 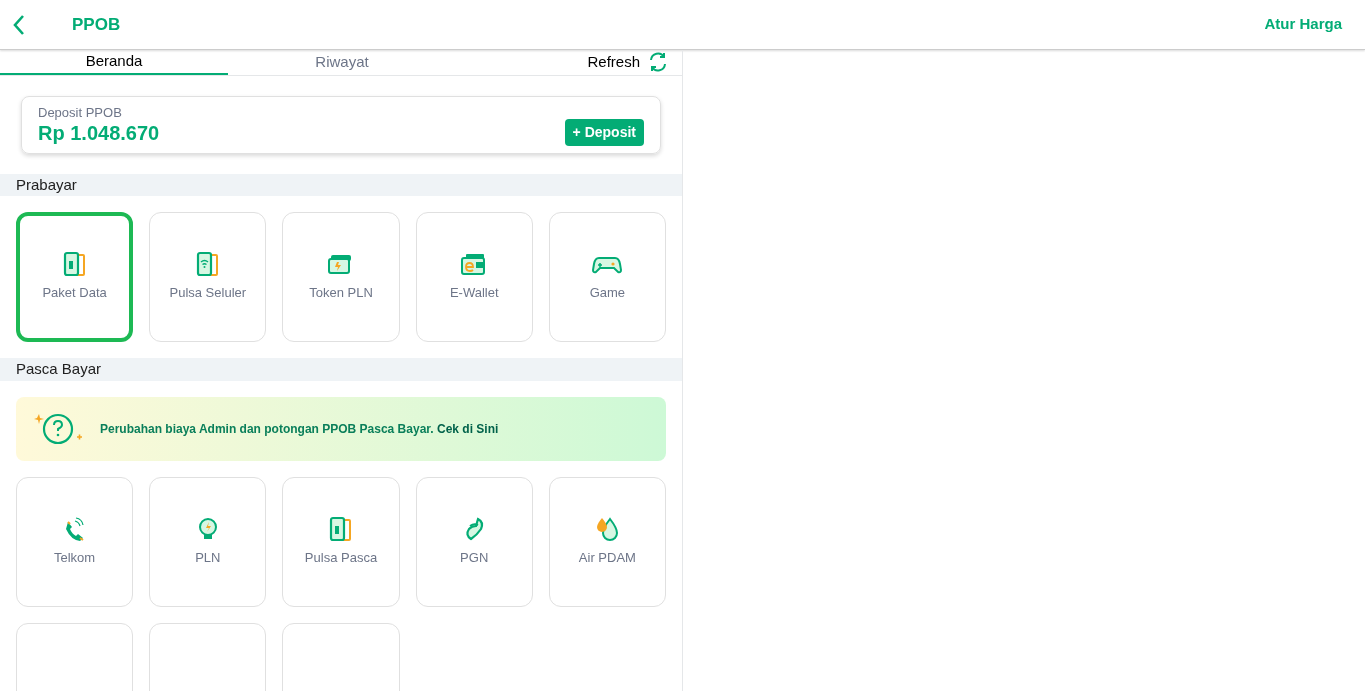 What do you see at coordinates (208, 557) in the screenshot?
I see `tile-label: PLN` at bounding box center [208, 557].